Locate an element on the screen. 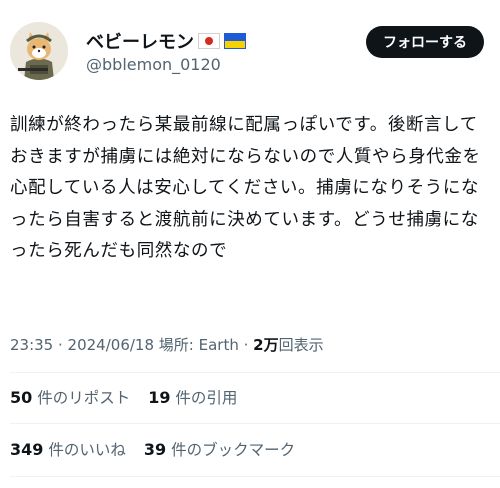 The height and width of the screenshot is (488, 500). reposts-label: 件のリポスト is located at coordinates (84, 398).